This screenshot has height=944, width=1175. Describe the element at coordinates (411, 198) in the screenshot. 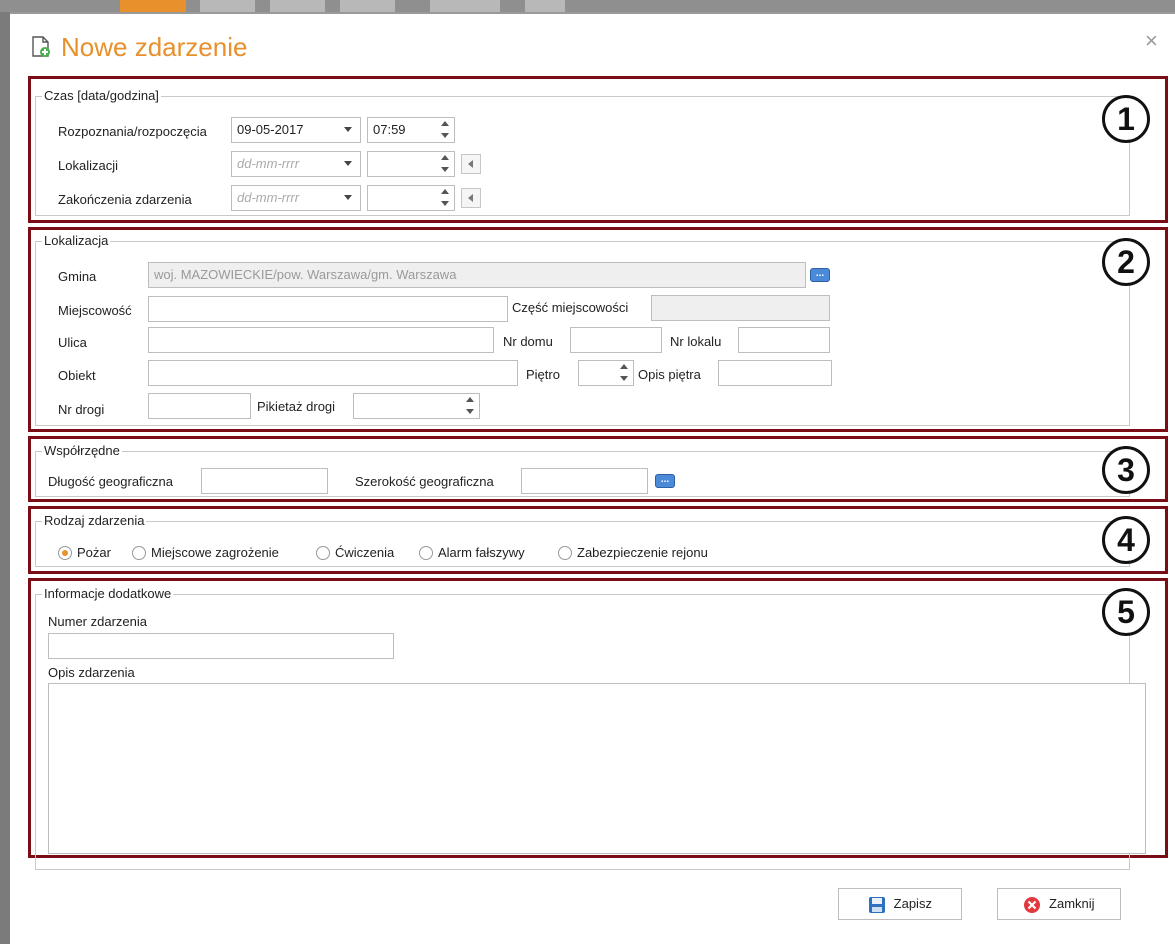

I see `end-time-spinner` at that location.